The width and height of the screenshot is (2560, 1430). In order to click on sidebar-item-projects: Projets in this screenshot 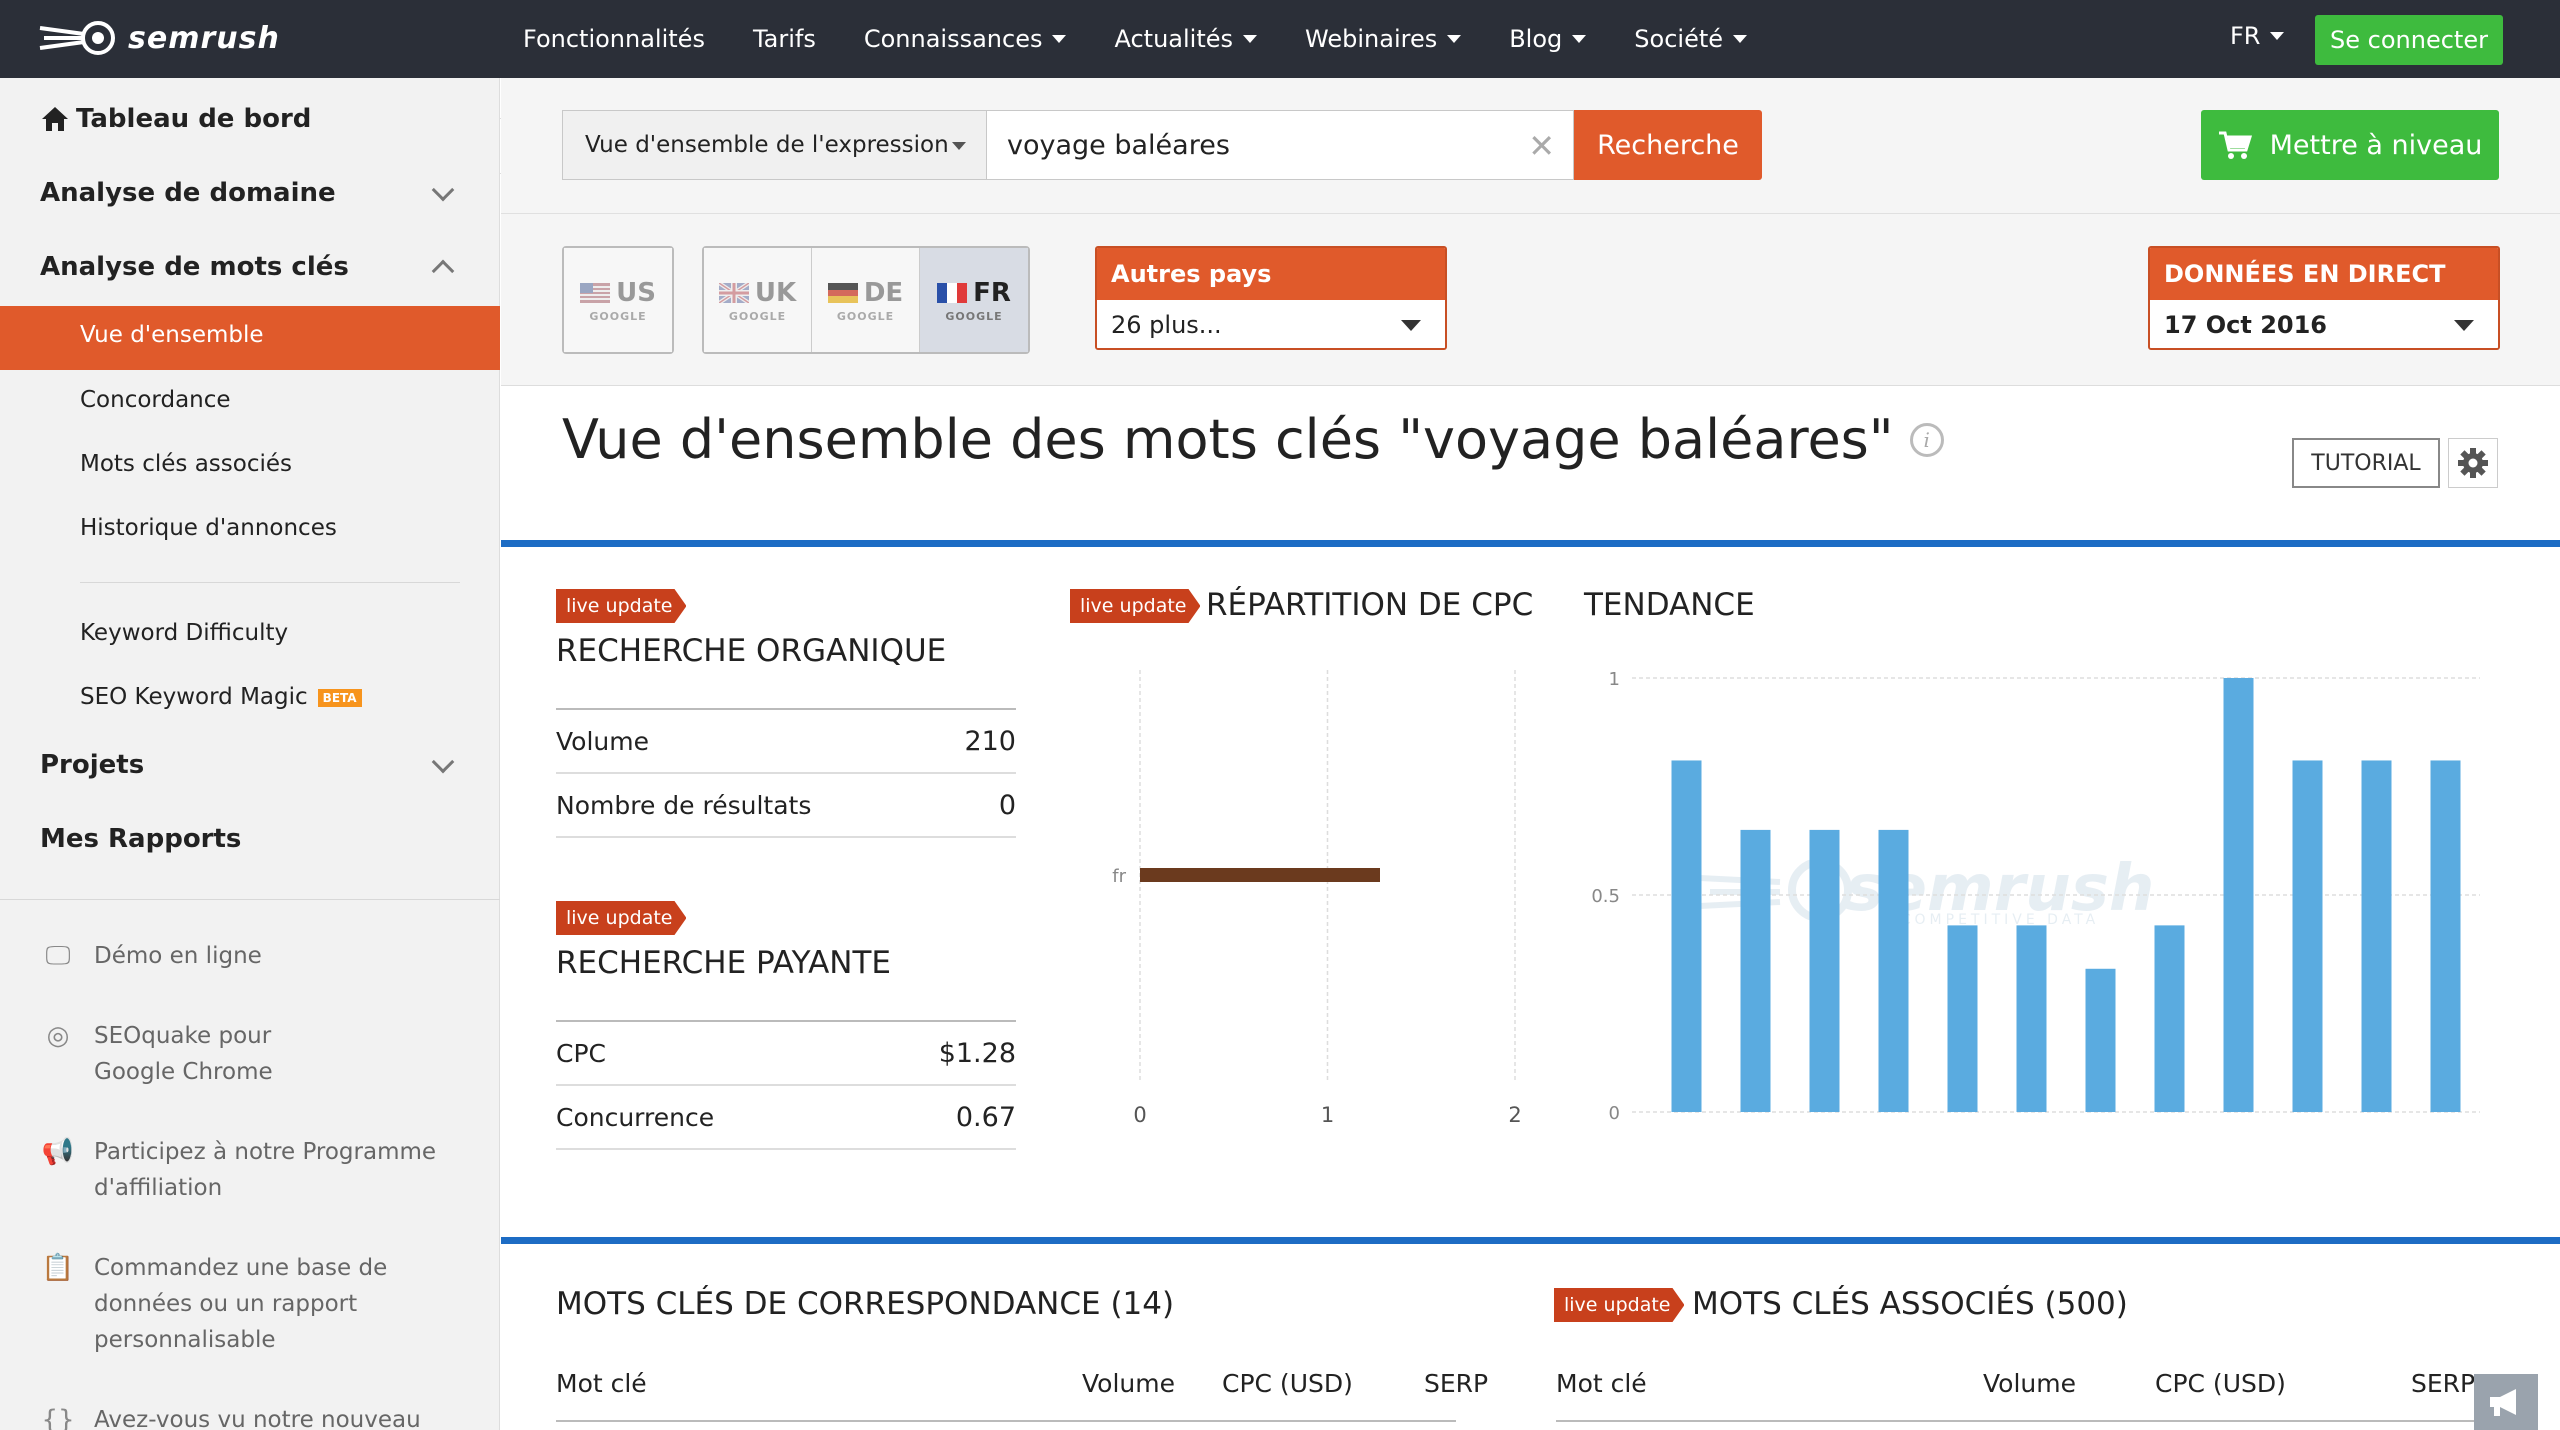, I will do `click(92, 765)`.